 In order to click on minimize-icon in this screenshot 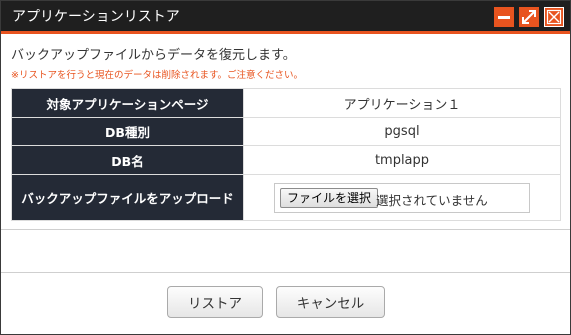, I will do `click(504, 17)`.